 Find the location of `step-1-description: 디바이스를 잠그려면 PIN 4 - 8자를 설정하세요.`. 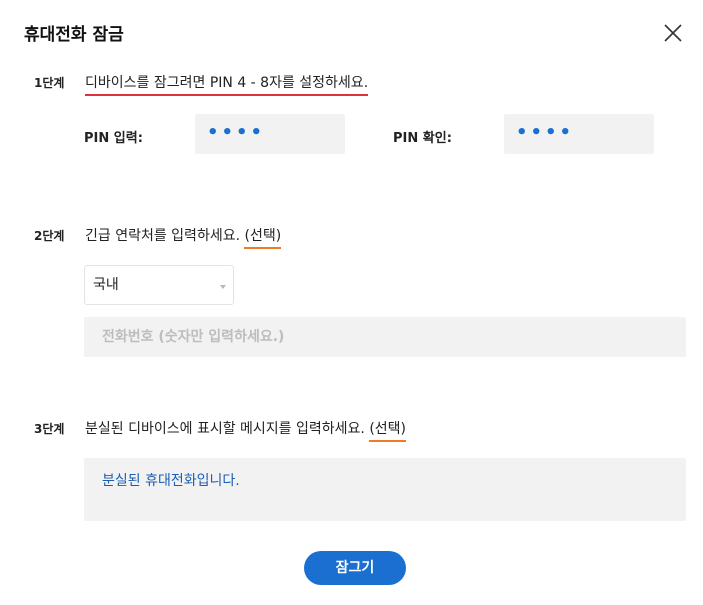

step-1-description: 디바이스를 잠그려면 PIN 4 - 8자를 설정하세요. is located at coordinates (227, 84).